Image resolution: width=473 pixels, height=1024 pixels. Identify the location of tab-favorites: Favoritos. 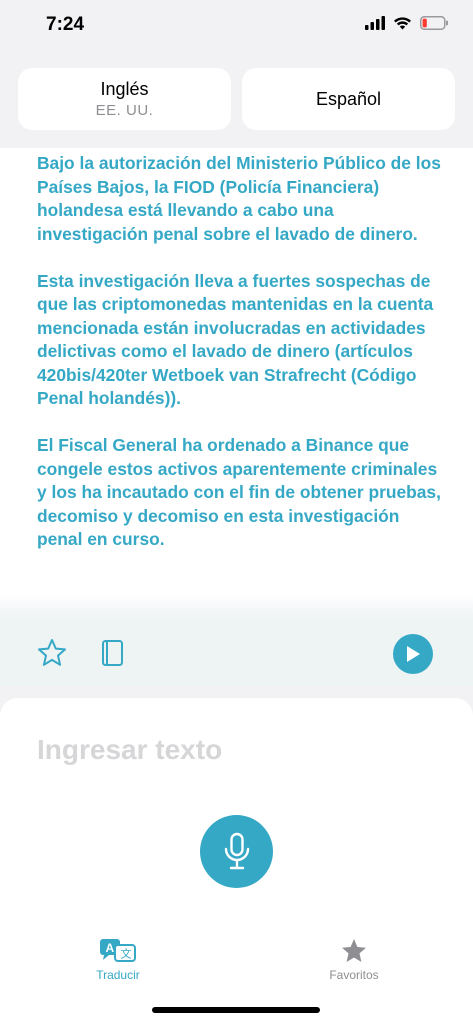
(354, 960).